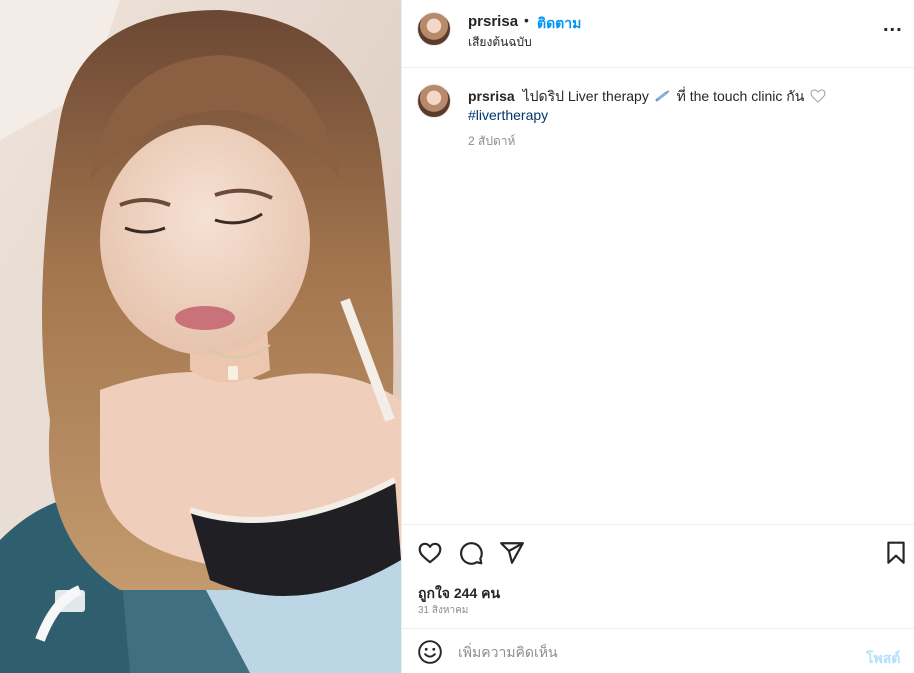 This screenshot has height=673, width=914. I want to click on username-link: prsrisa, so click(493, 21).